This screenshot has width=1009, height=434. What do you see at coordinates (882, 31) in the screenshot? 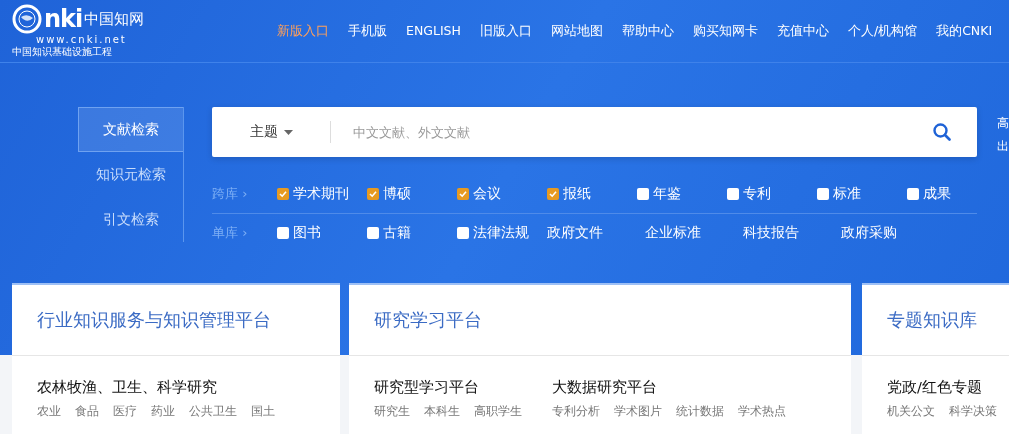
I see `nav-link: 个人/机构馆` at bounding box center [882, 31].